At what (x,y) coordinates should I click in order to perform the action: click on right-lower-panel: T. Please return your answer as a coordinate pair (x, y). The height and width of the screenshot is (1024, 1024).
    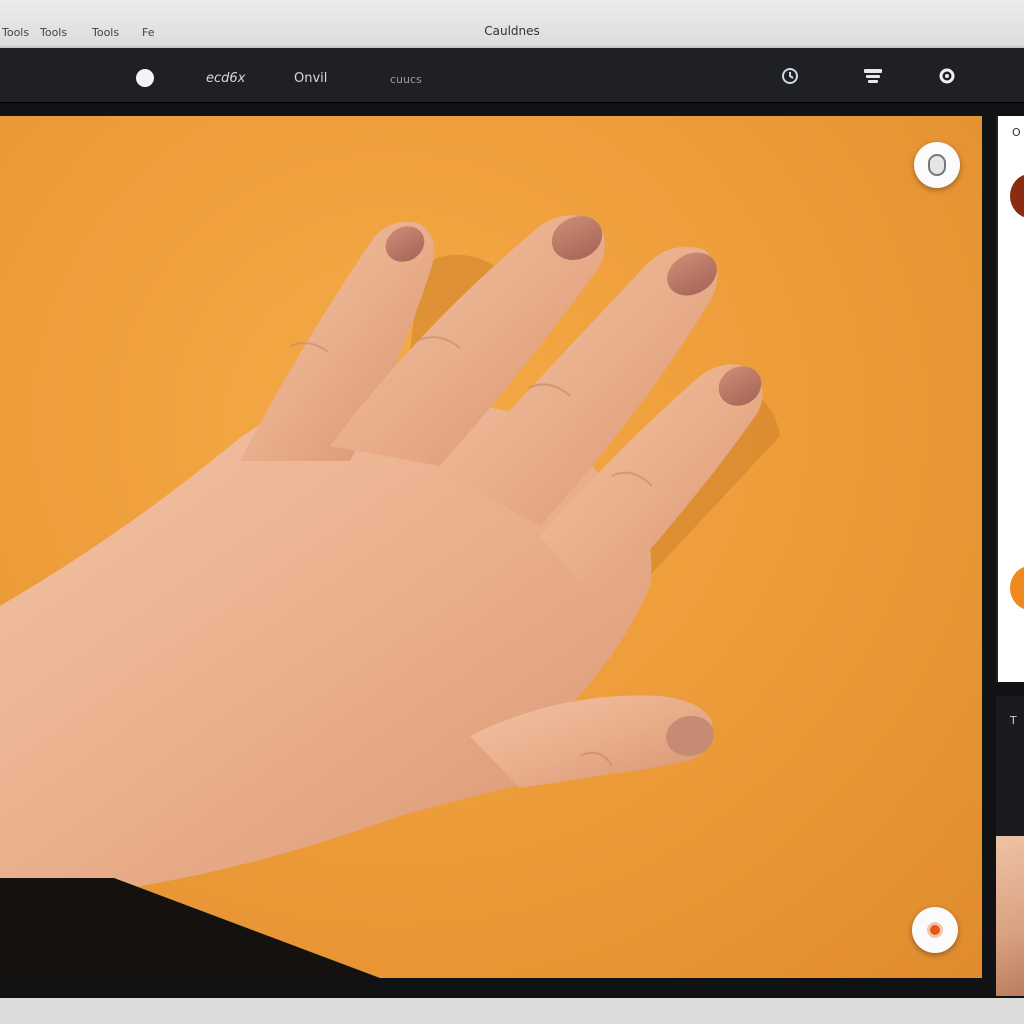
    Looking at the image, I should click on (1010, 846).